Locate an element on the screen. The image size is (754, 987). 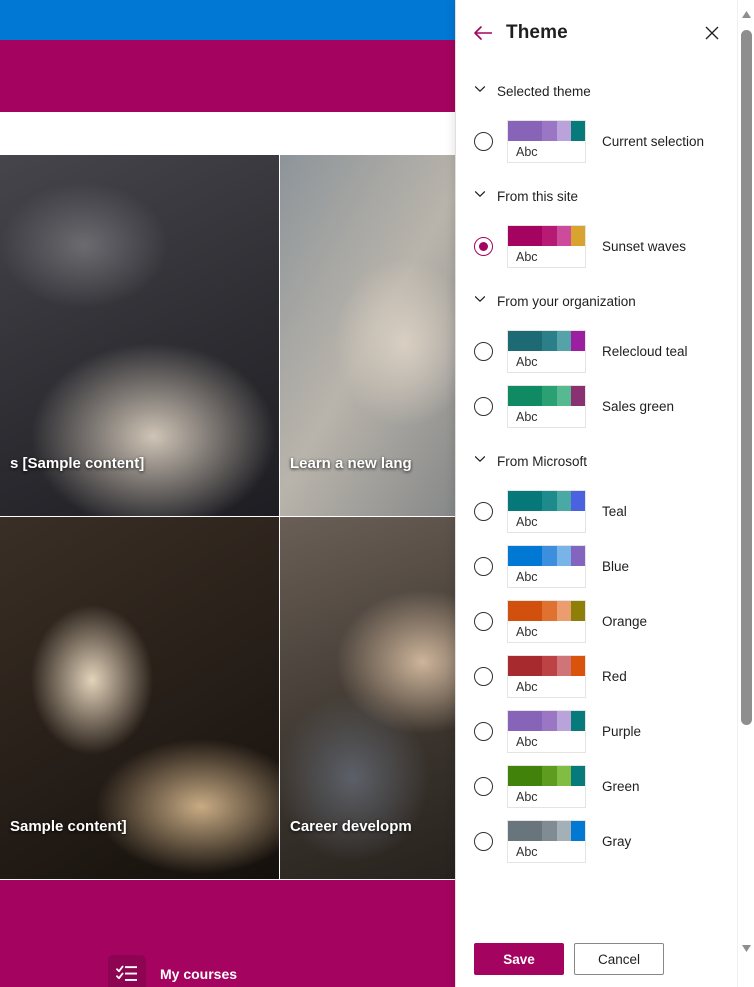
section-header-1: From this site is located at coordinates (596, 196).